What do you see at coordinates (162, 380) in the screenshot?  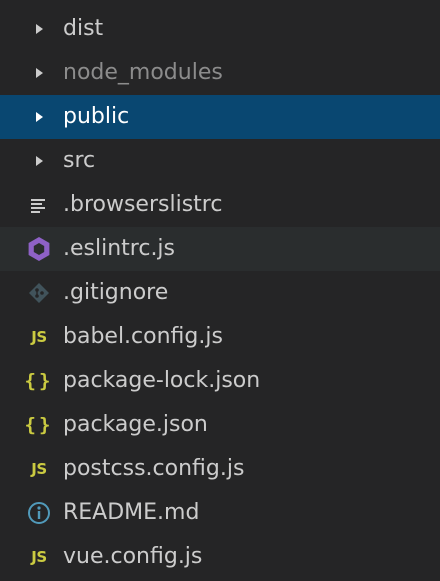 I see `tree-item-label: package-lock.json` at bounding box center [162, 380].